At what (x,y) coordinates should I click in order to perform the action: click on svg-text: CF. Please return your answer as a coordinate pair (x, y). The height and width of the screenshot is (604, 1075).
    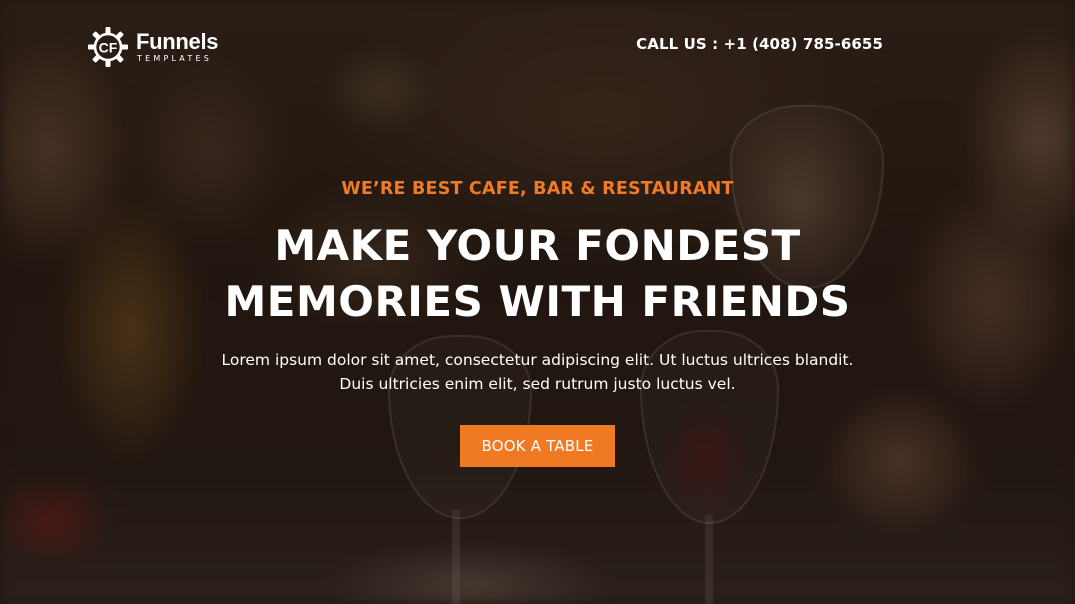
    Looking at the image, I should click on (108, 48).